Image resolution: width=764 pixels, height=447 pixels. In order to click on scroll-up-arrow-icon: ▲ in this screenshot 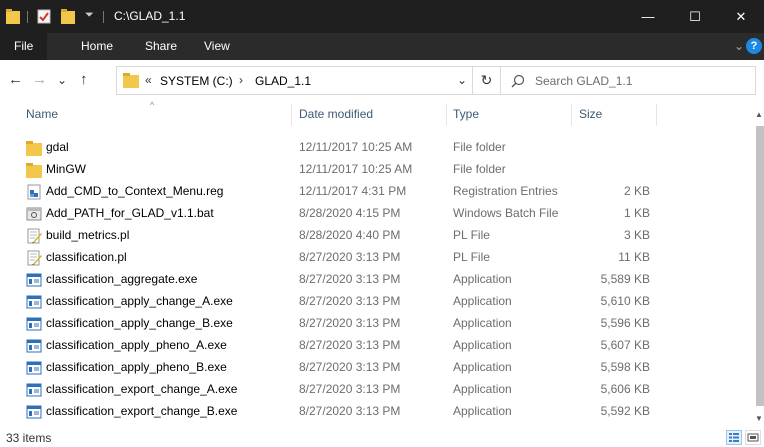, I will do `click(759, 114)`.